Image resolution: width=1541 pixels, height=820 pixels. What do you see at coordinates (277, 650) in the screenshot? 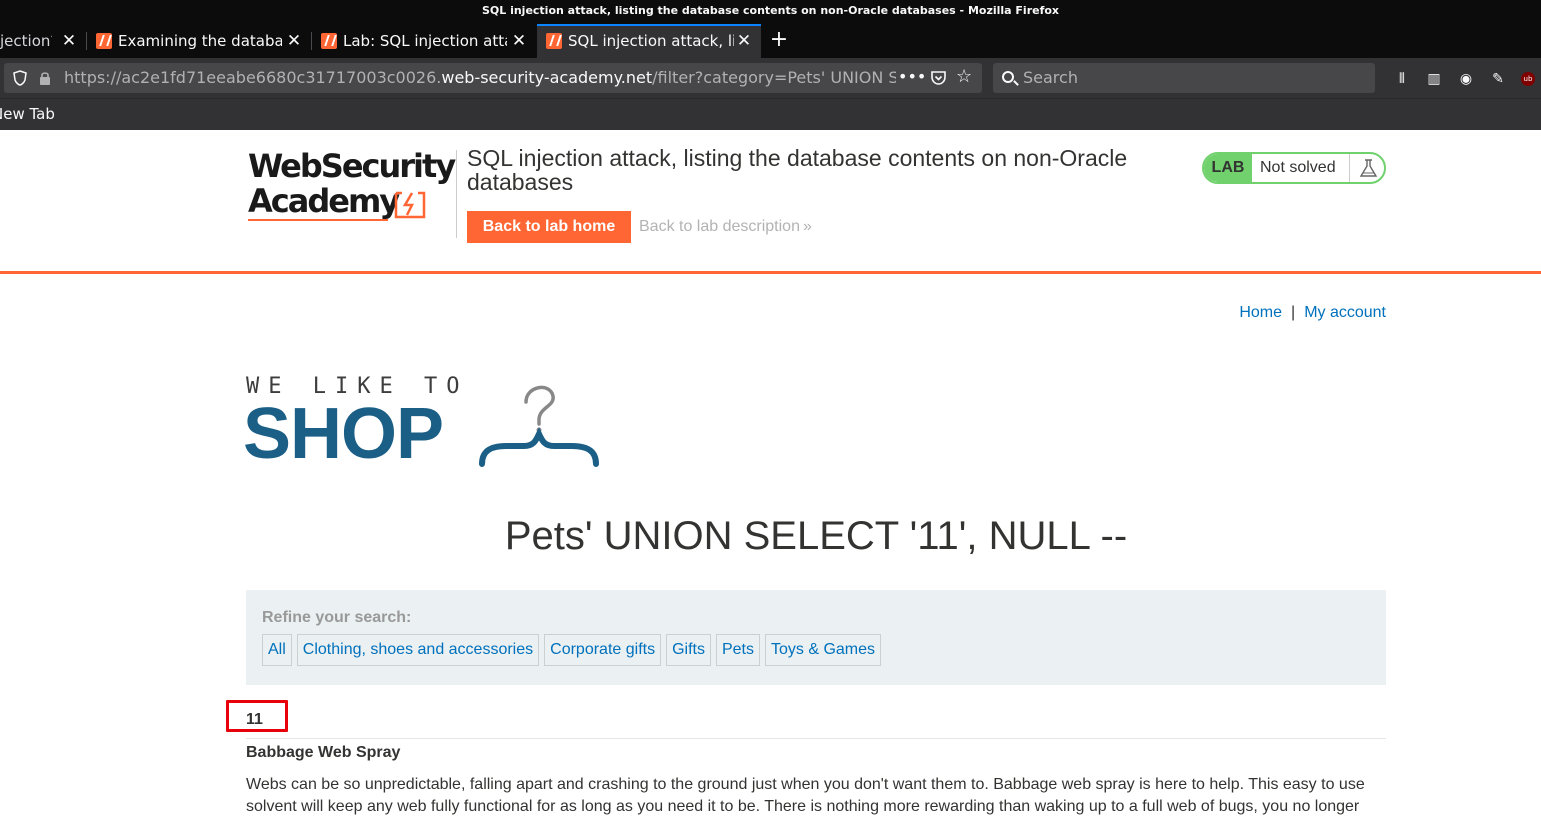
I see `filter-all: All` at bounding box center [277, 650].